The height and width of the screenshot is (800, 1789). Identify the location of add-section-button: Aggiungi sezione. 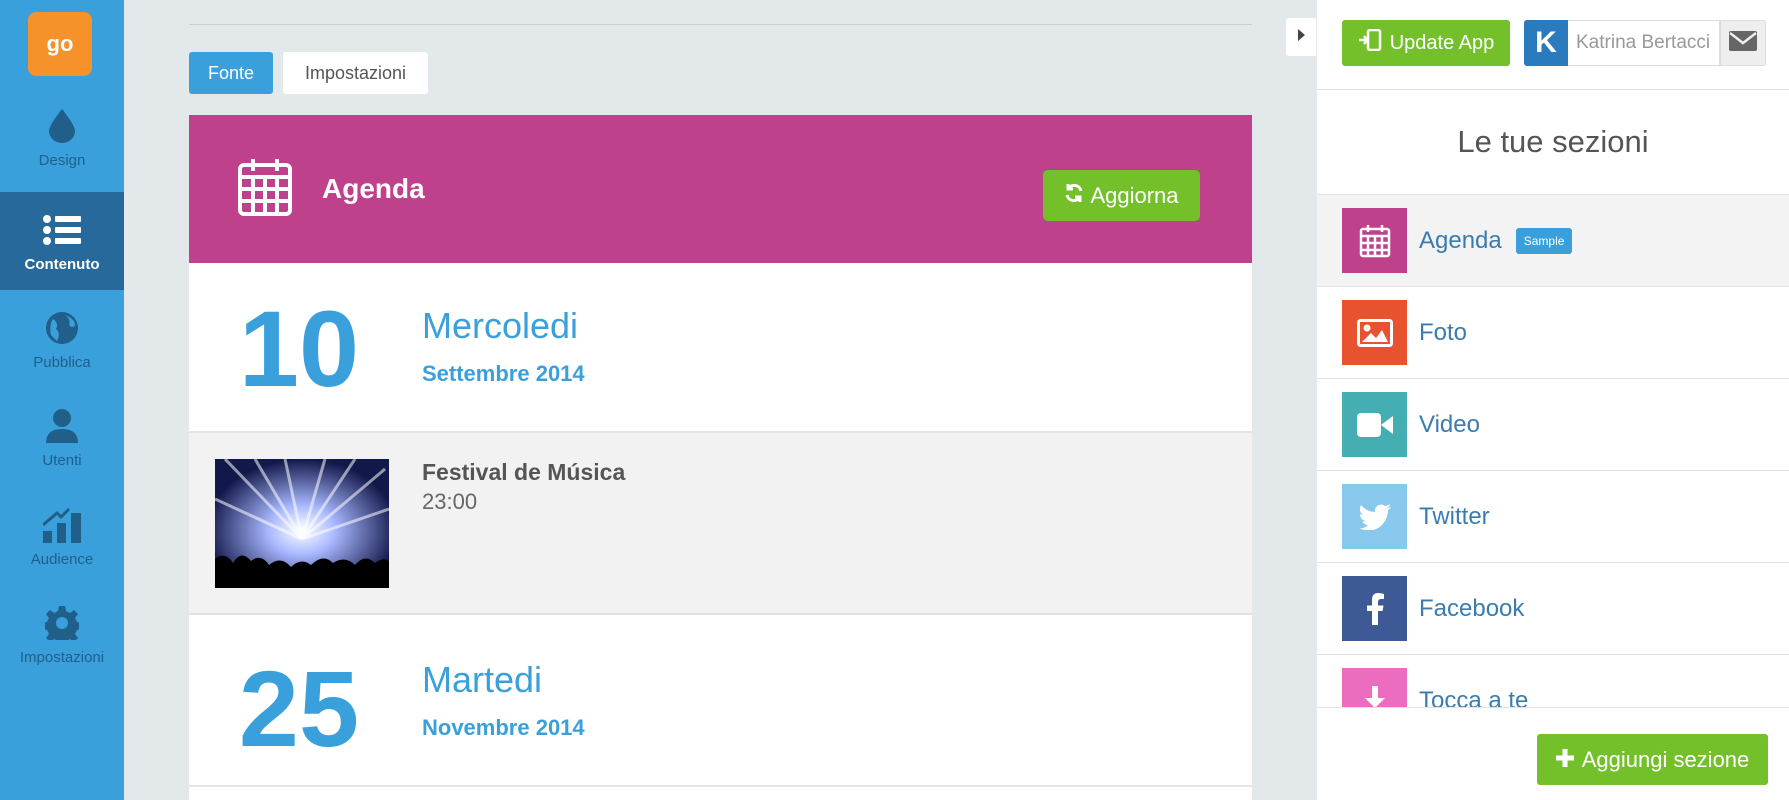
(1652, 759).